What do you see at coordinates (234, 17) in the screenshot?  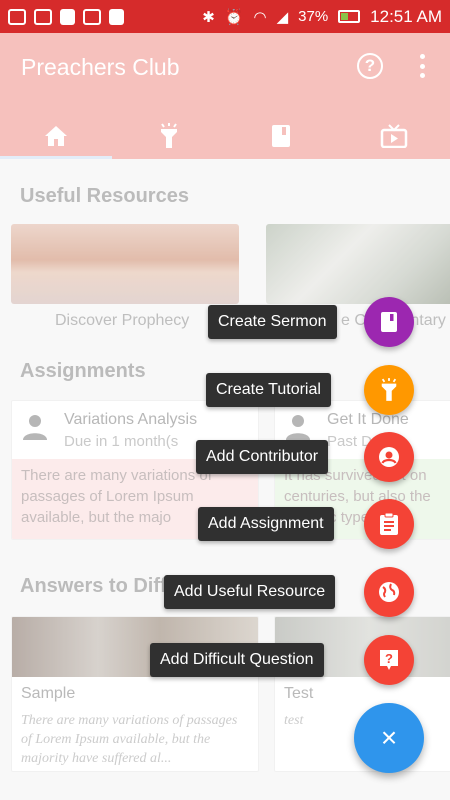 I see `alarm-icon: ⏰` at bounding box center [234, 17].